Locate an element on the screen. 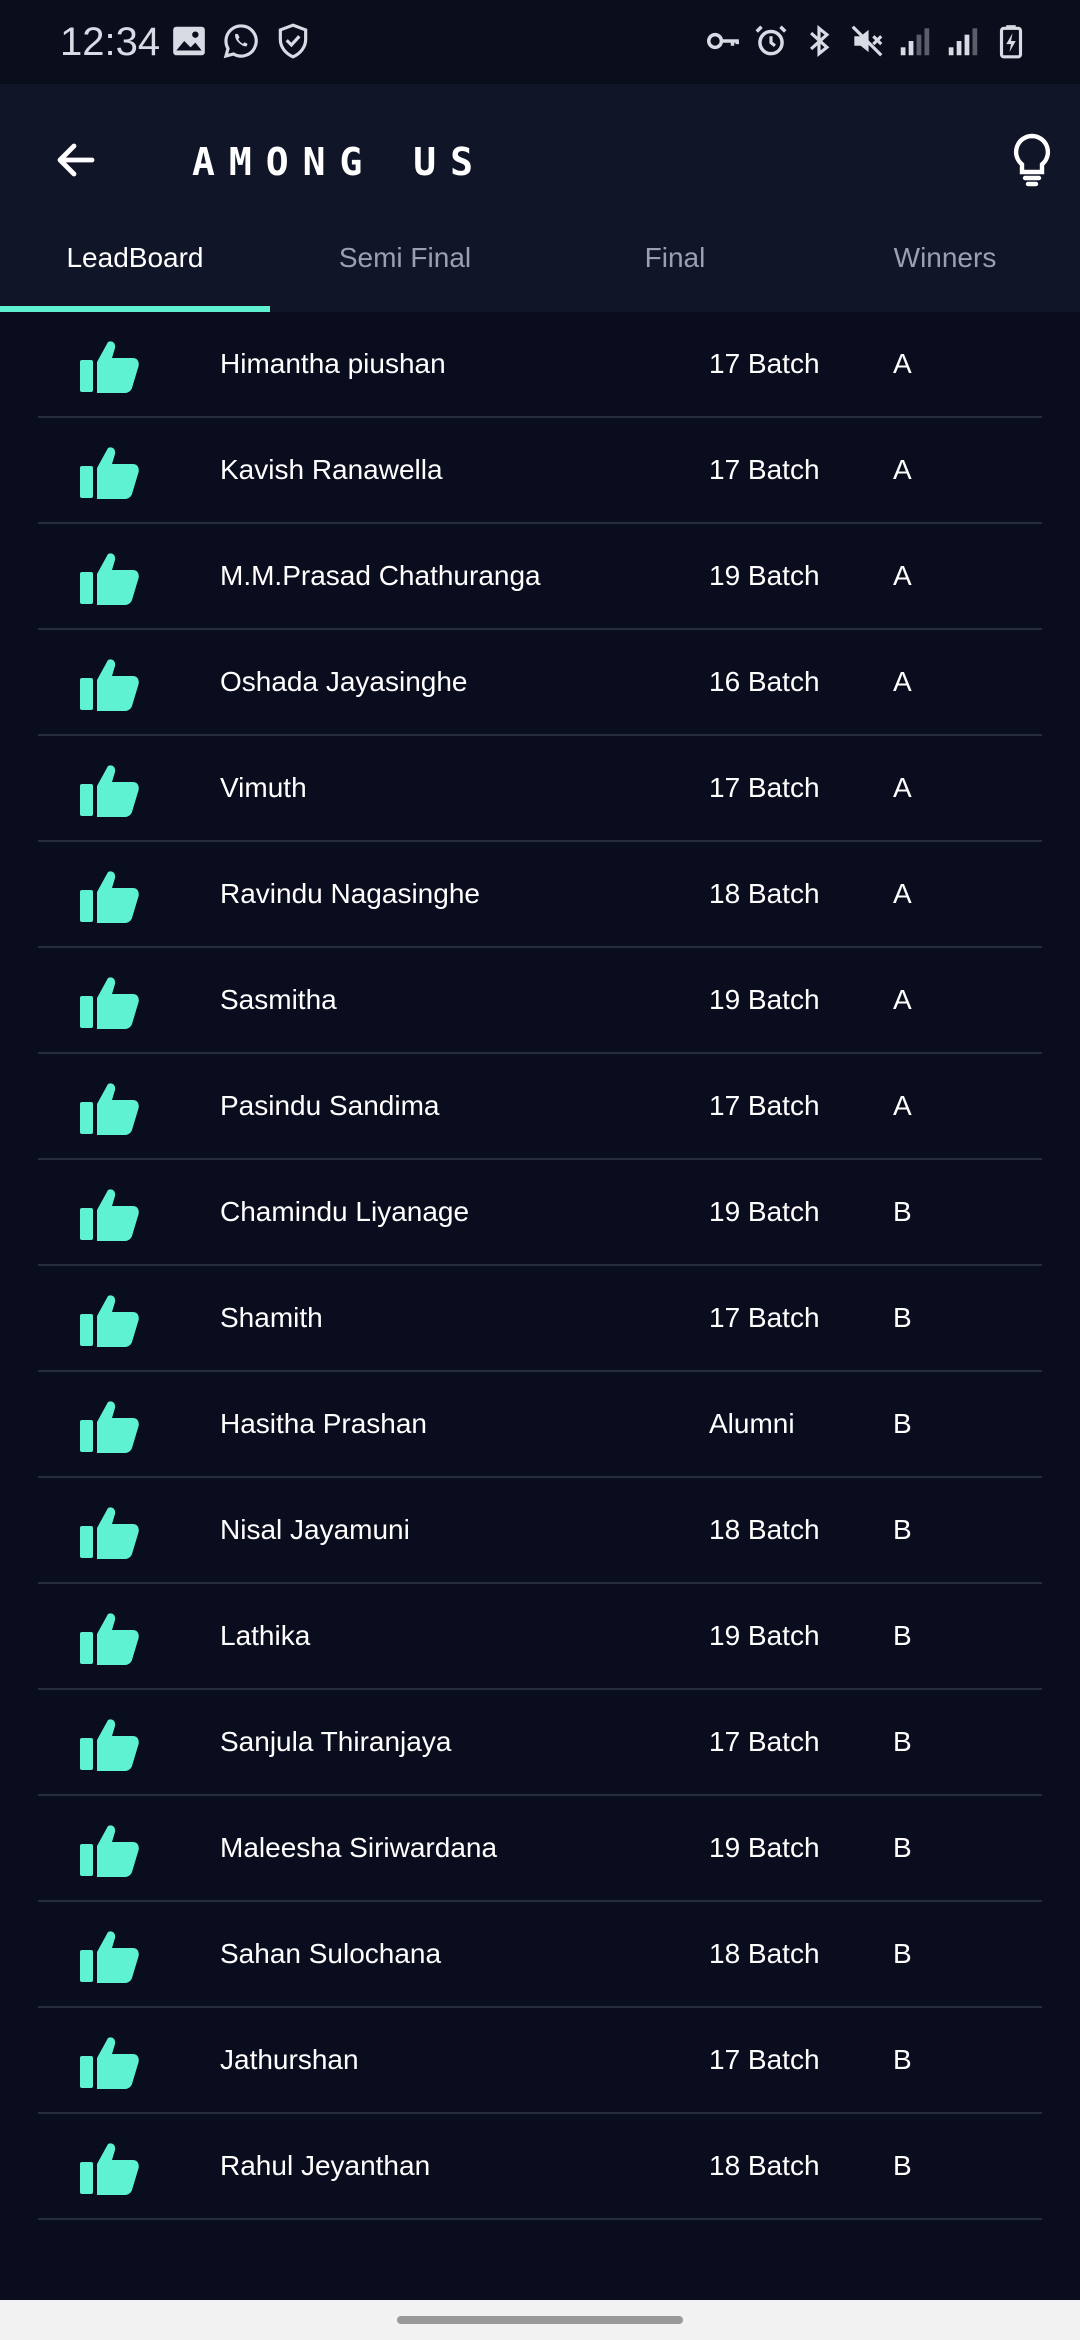  player-name: Ravindu Nagasinghe is located at coordinates (350, 893).